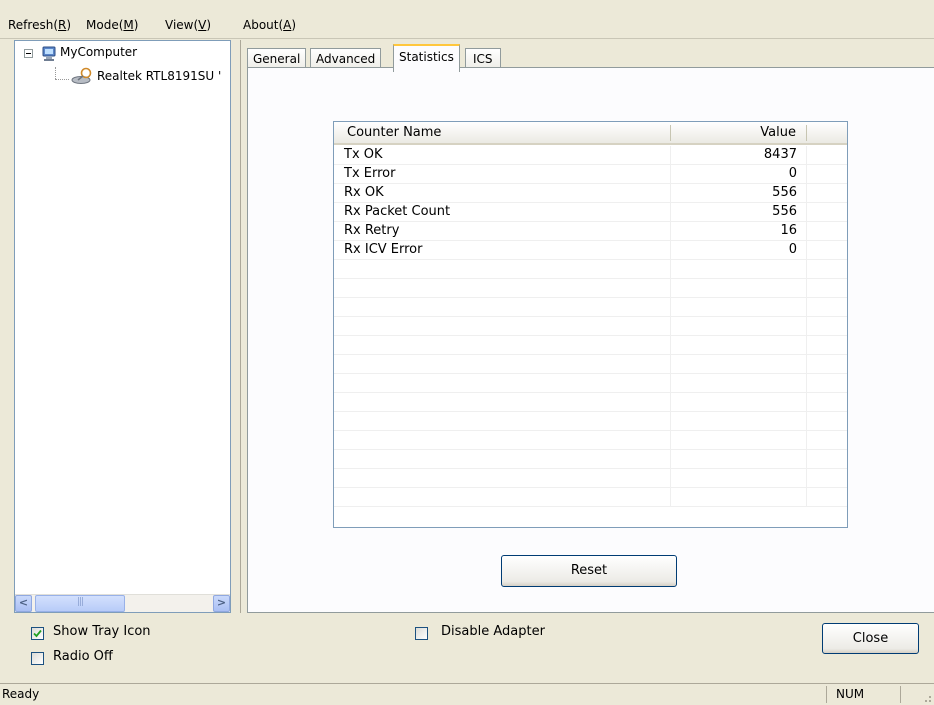 The height and width of the screenshot is (705, 934). What do you see at coordinates (850, 694) in the screenshot?
I see `num-lock-indicator: NUM` at bounding box center [850, 694].